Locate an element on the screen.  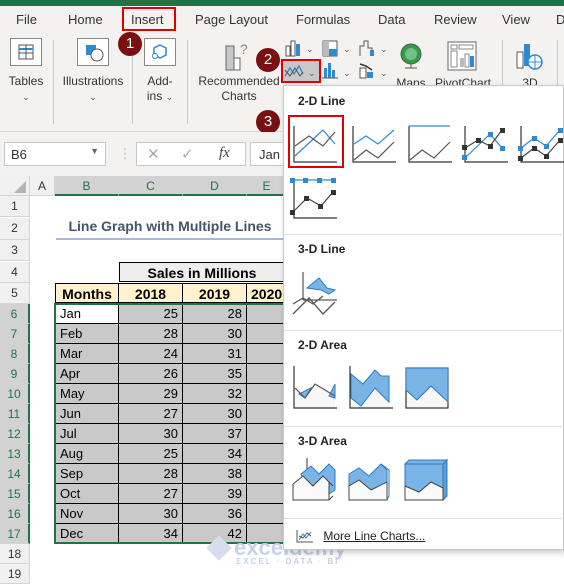
stacked-line-markers-option is located at coordinates (540, 143).